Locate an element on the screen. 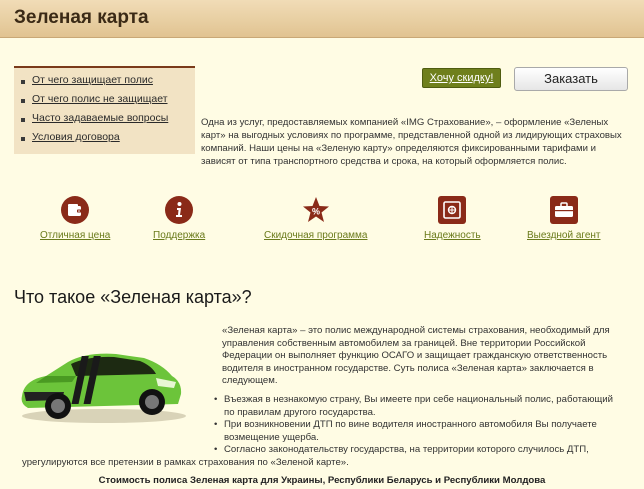 The width and height of the screenshot is (644, 489). feature-price-link: Отличная цена is located at coordinates (75, 235).